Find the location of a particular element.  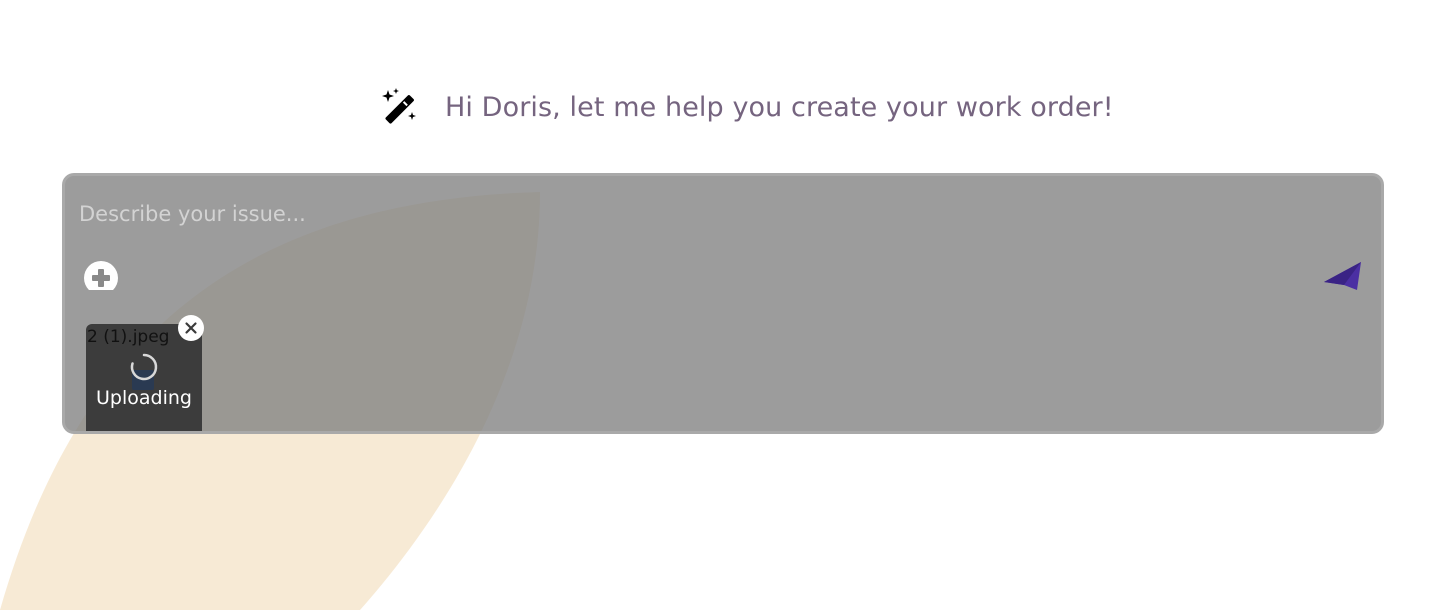

send-button is located at coordinates (1343, 276).